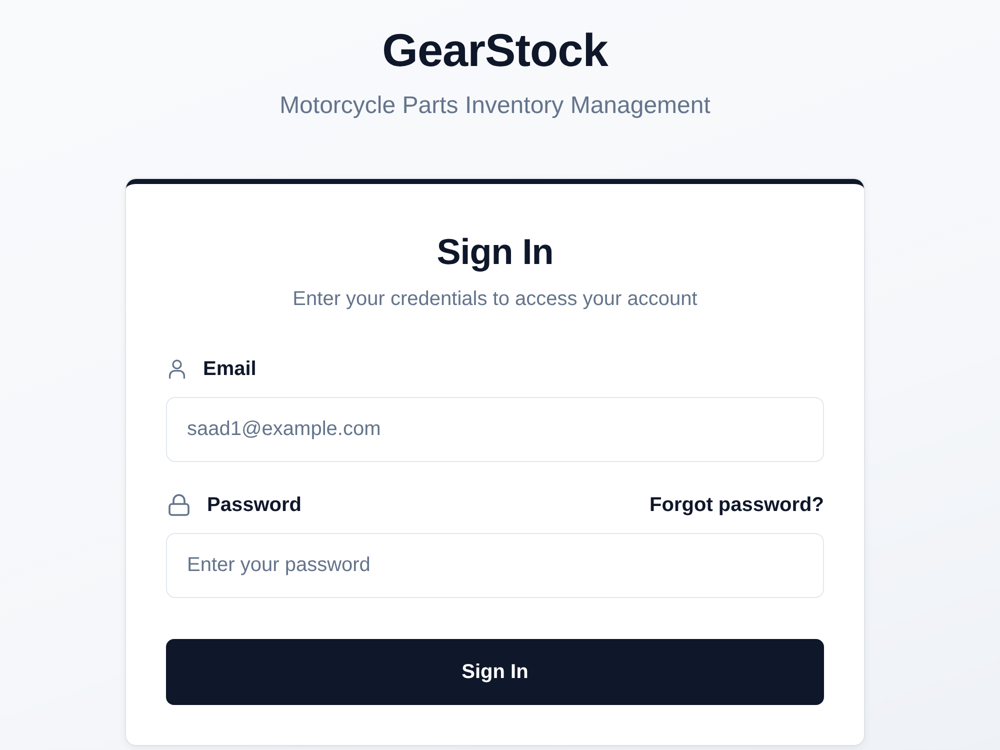 The image size is (1000, 750). I want to click on sign-in-button: Sign In, so click(495, 672).